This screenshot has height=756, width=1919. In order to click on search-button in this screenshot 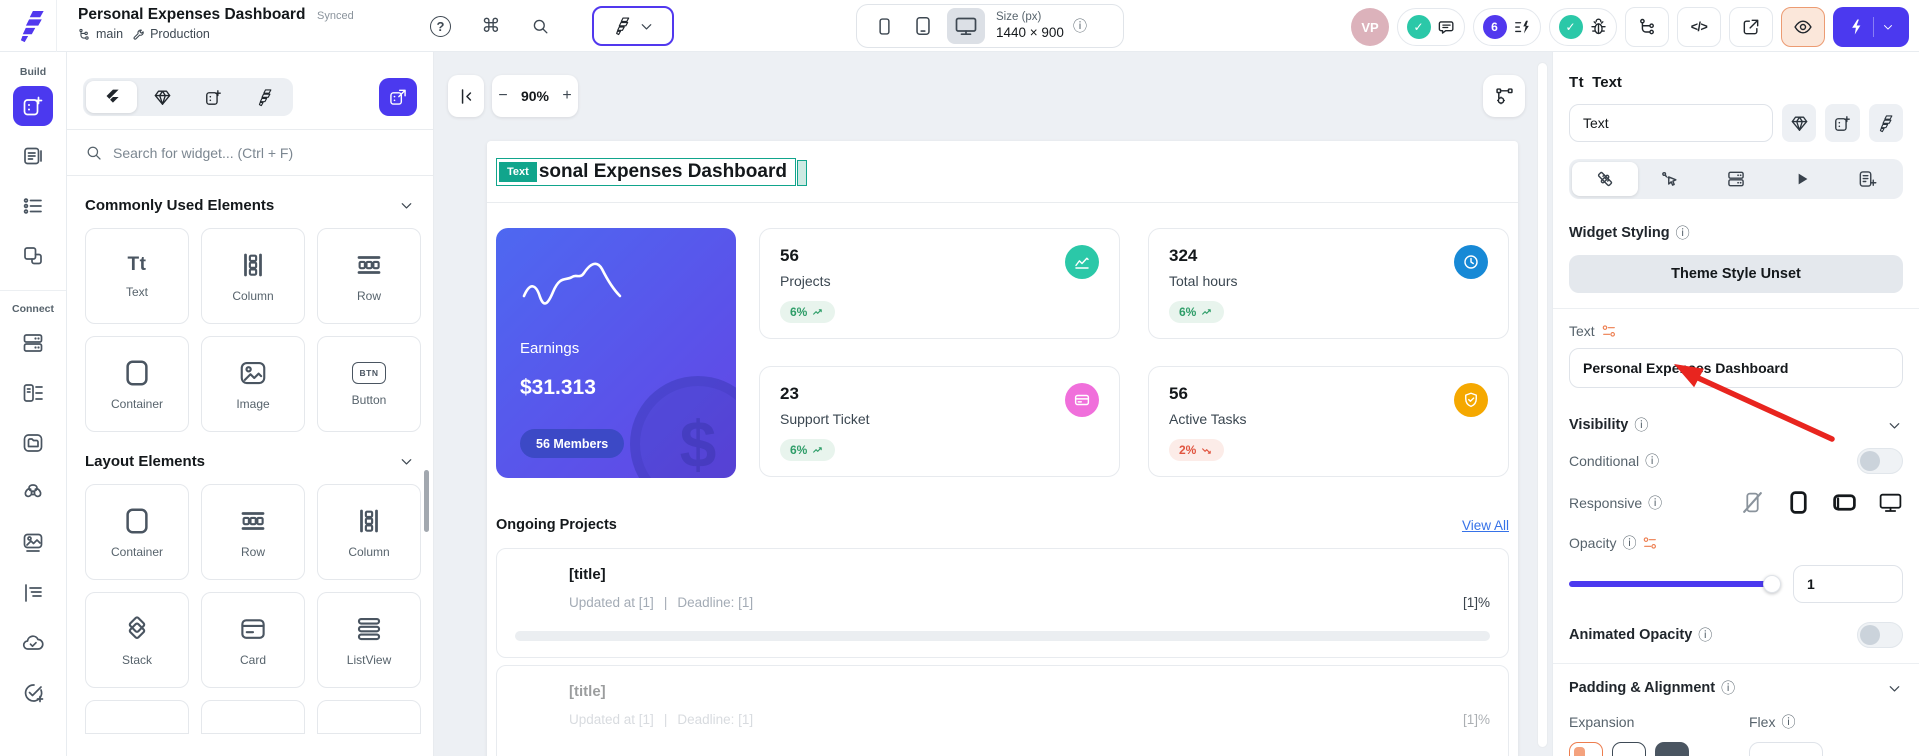, I will do `click(540, 26)`.